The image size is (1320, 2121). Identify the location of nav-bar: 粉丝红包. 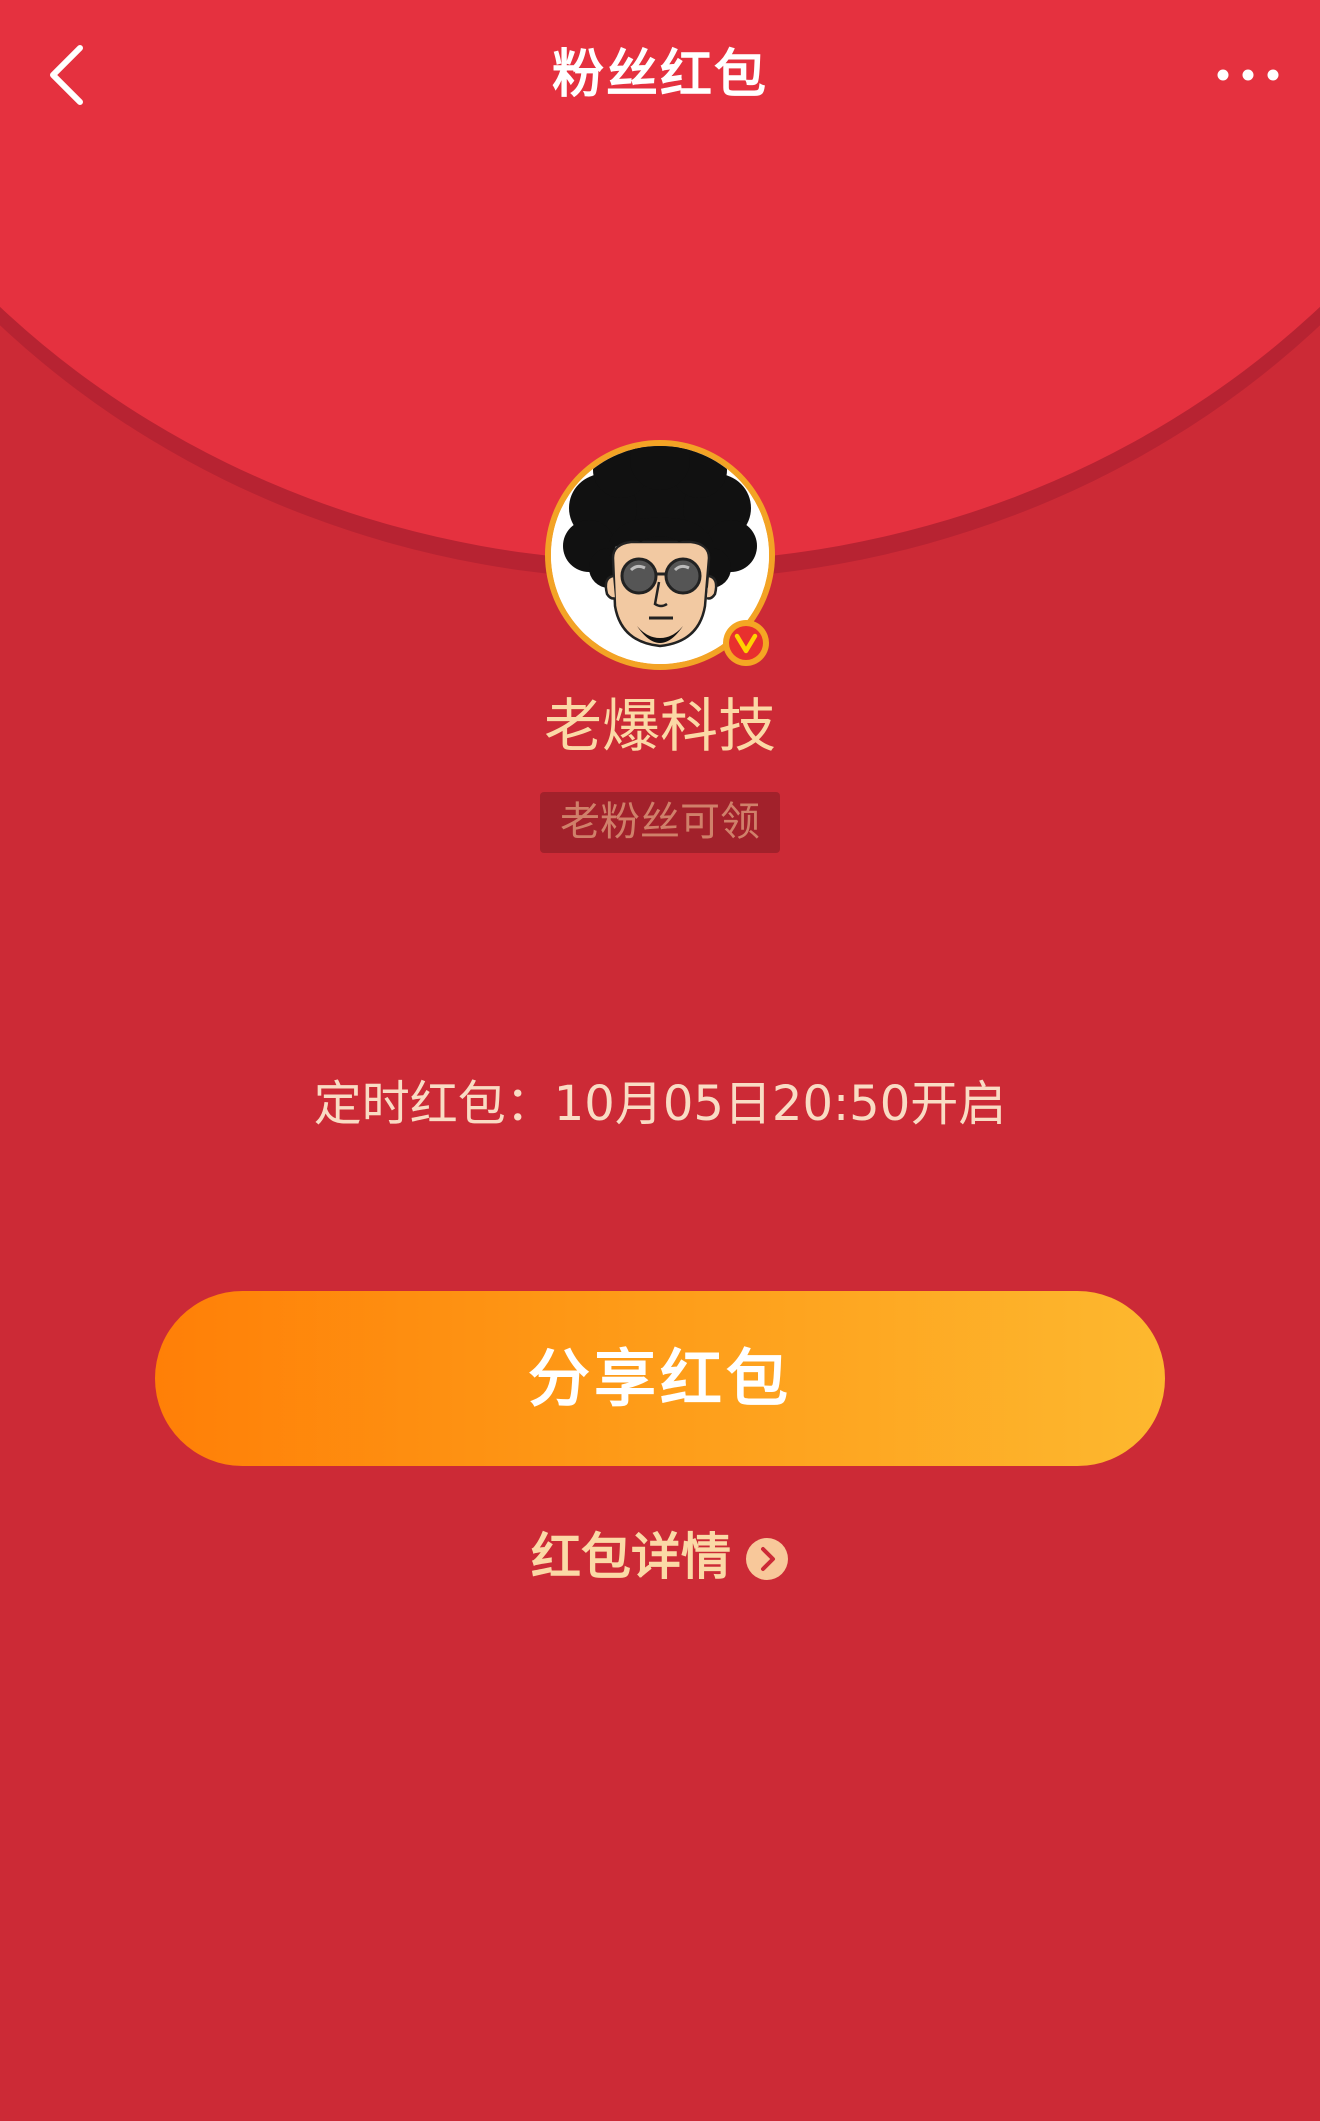
(660, 75).